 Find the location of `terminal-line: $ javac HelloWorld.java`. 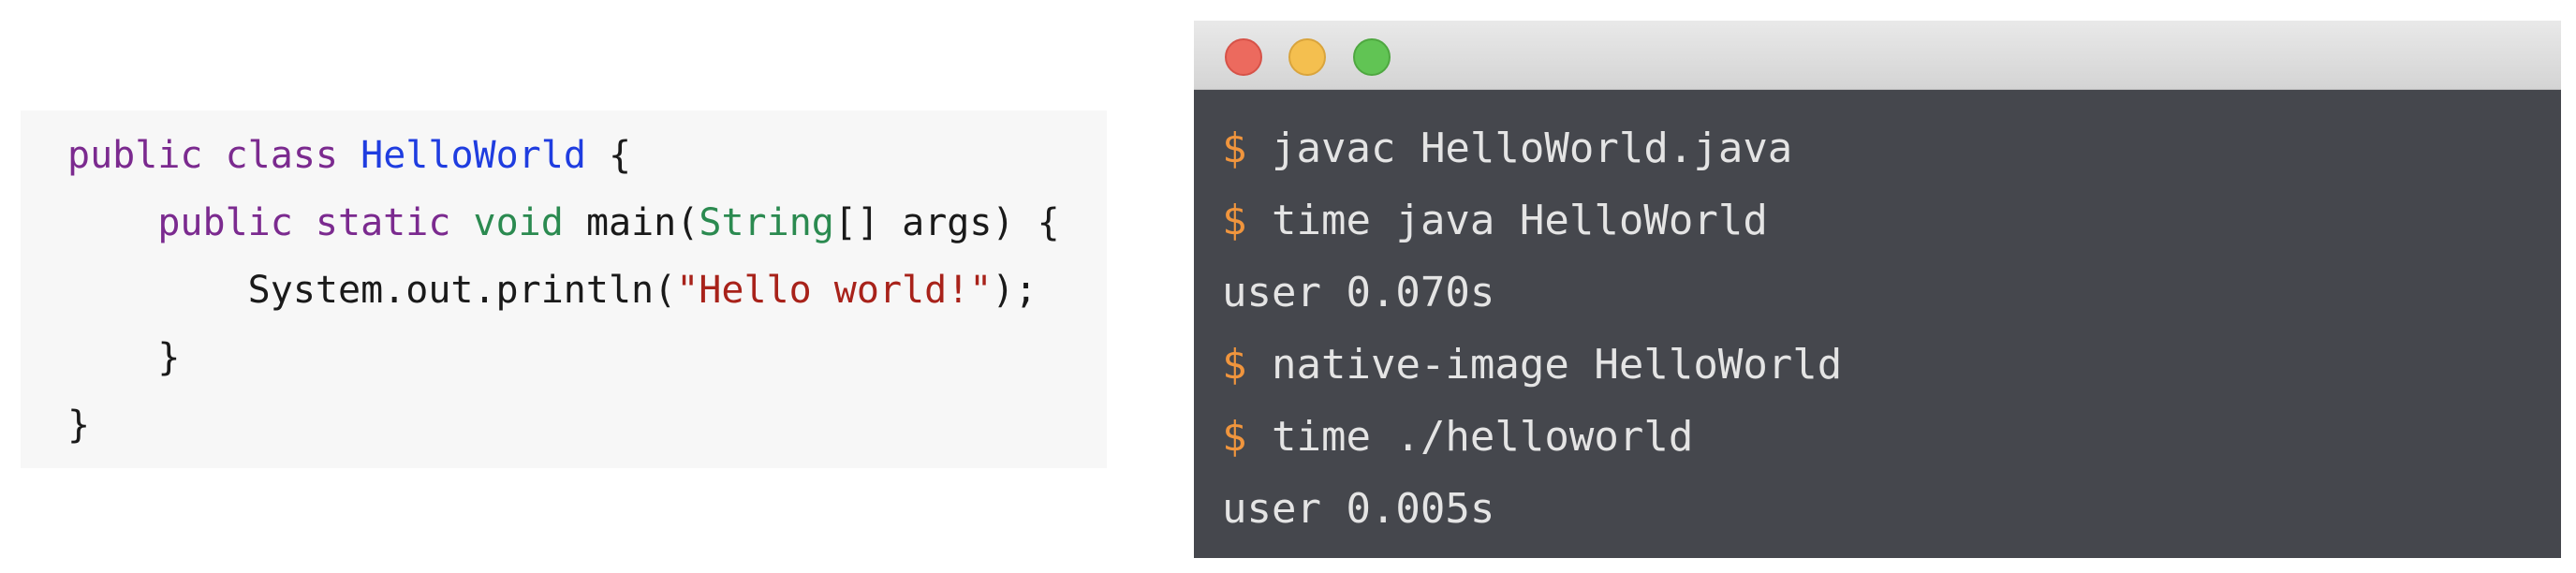

terminal-line: $ javac HelloWorld.java is located at coordinates (1507, 149).